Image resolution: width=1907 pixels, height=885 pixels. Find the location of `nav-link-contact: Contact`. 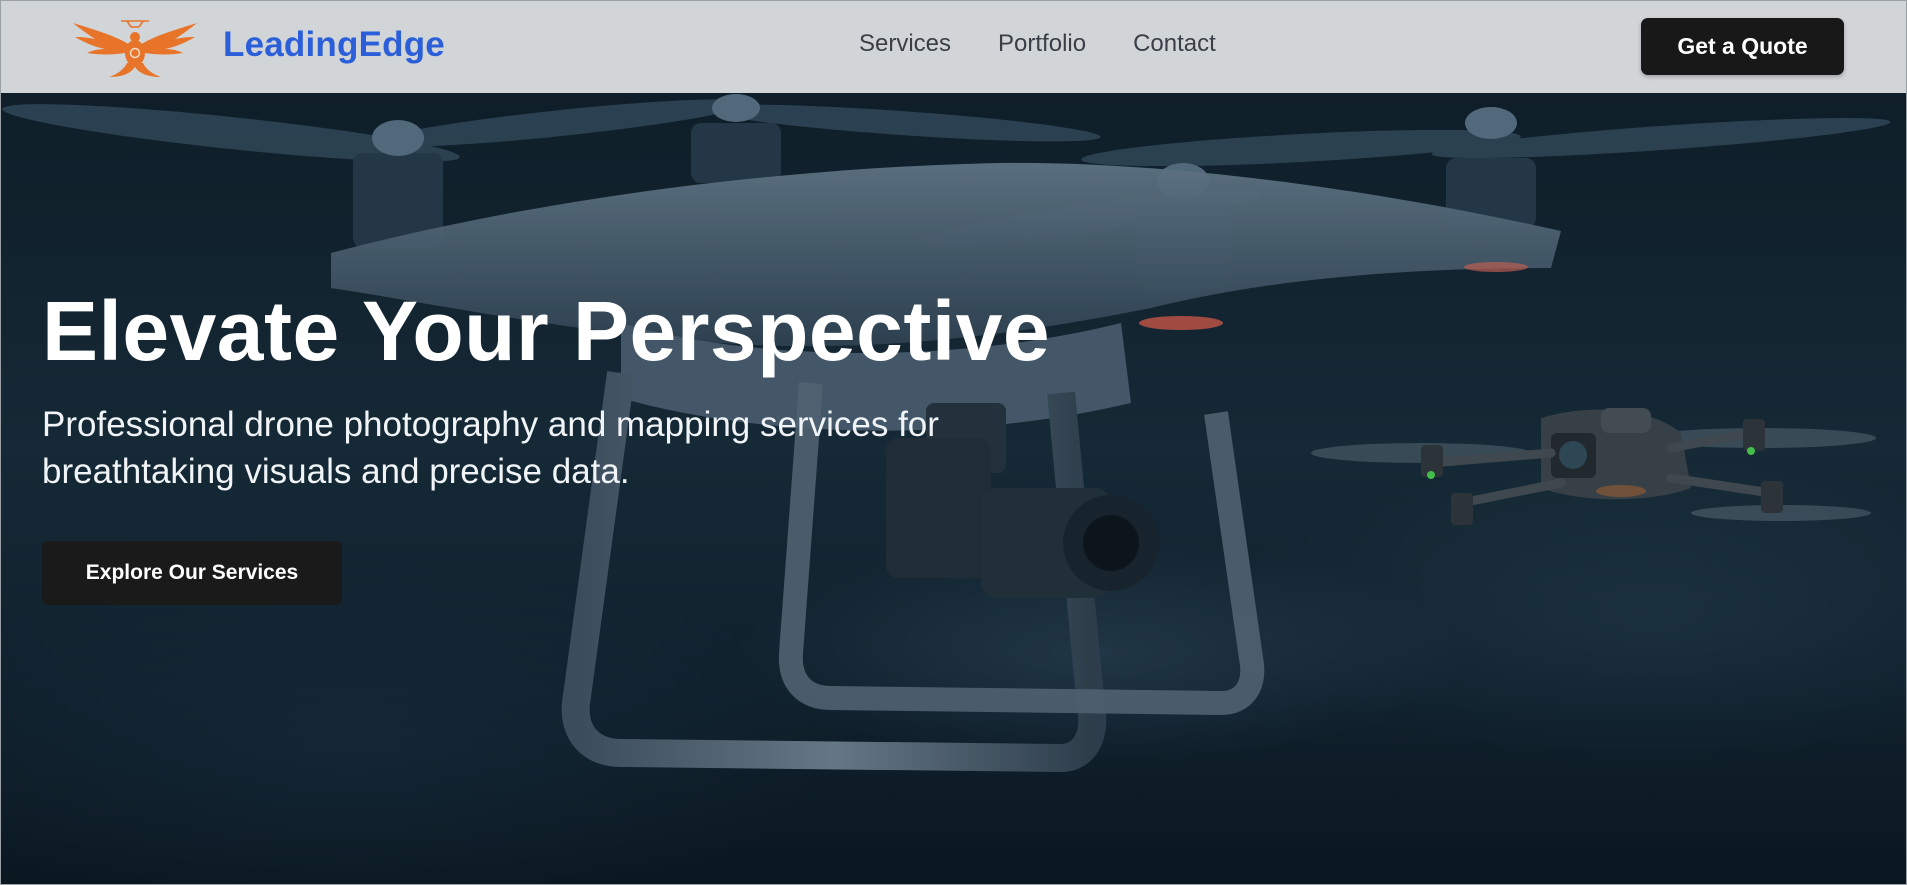

nav-link-contact: Contact is located at coordinates (1174, 44).